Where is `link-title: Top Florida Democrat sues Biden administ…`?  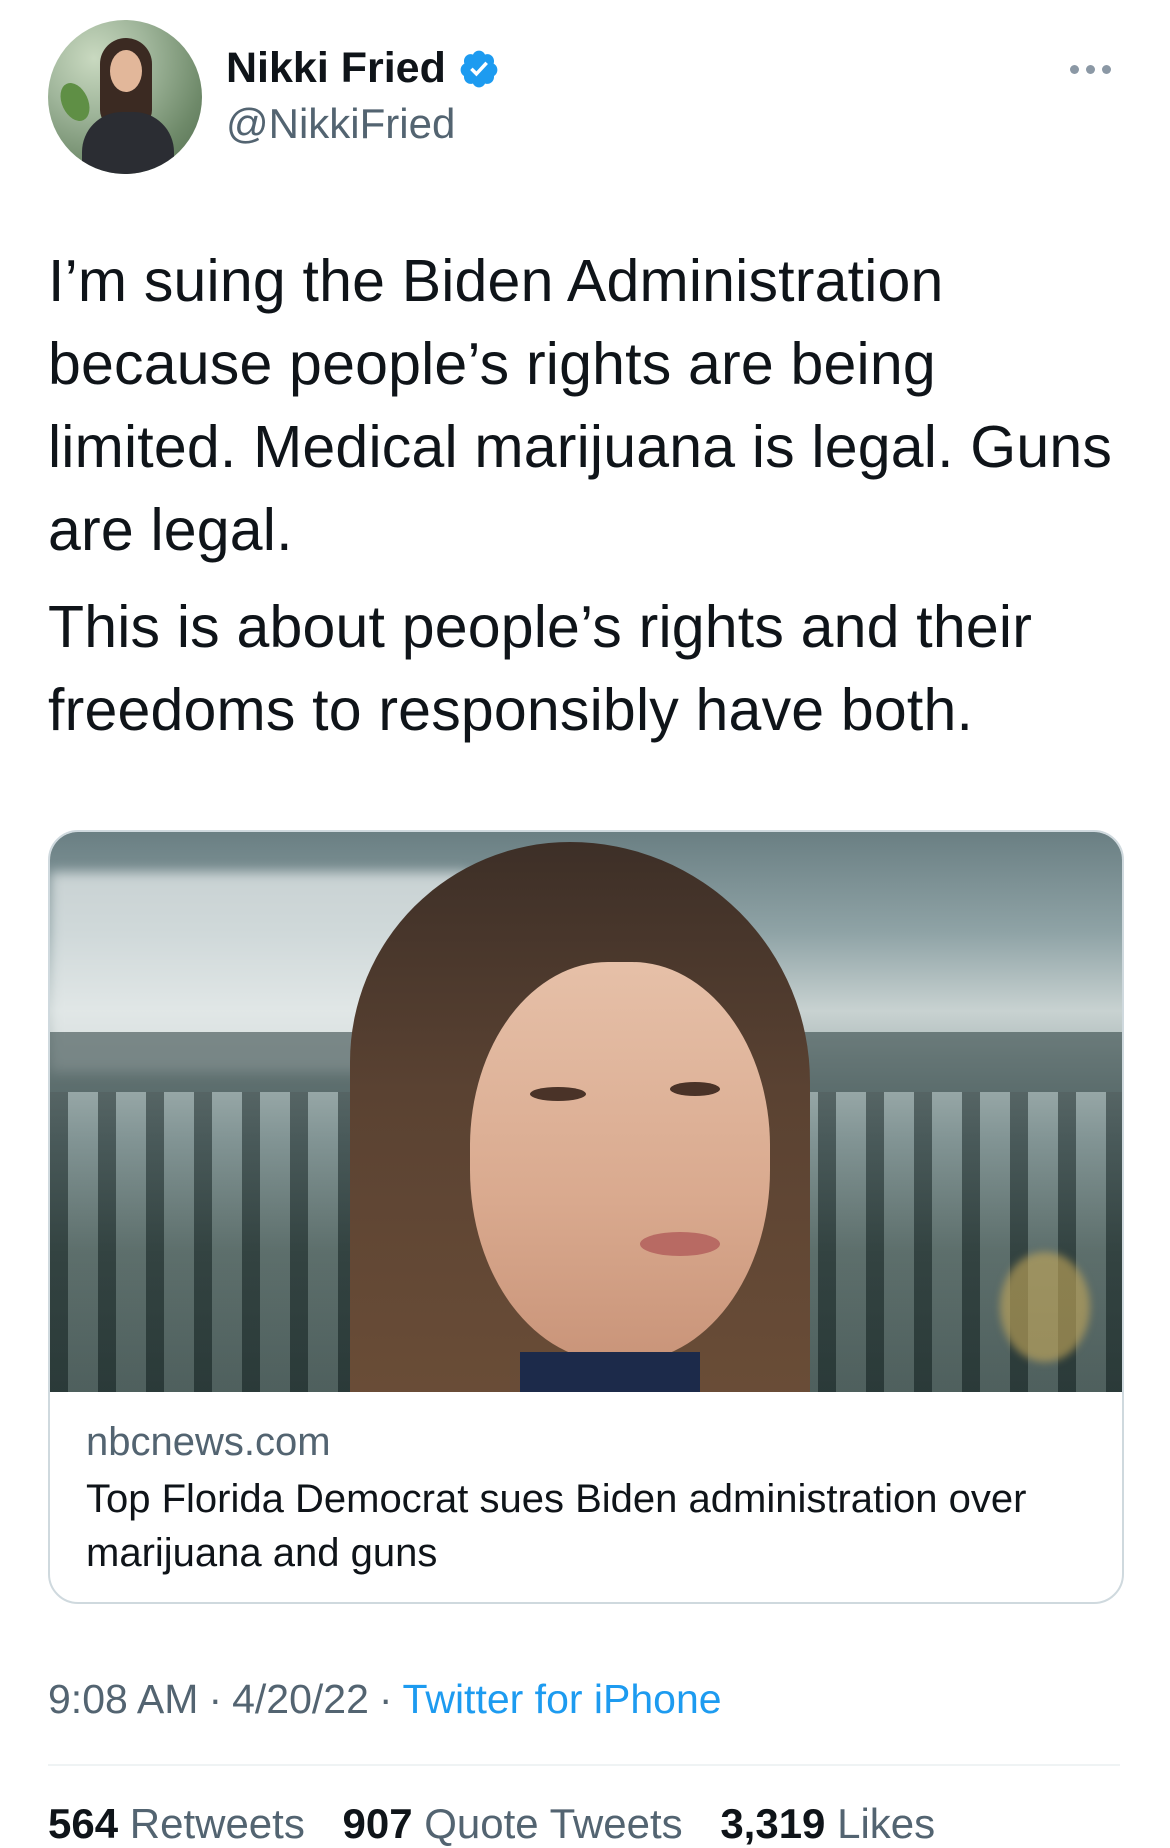
link-title: Top Florida Democrat sues Biden administ… is located at coordinates (556, 1526).